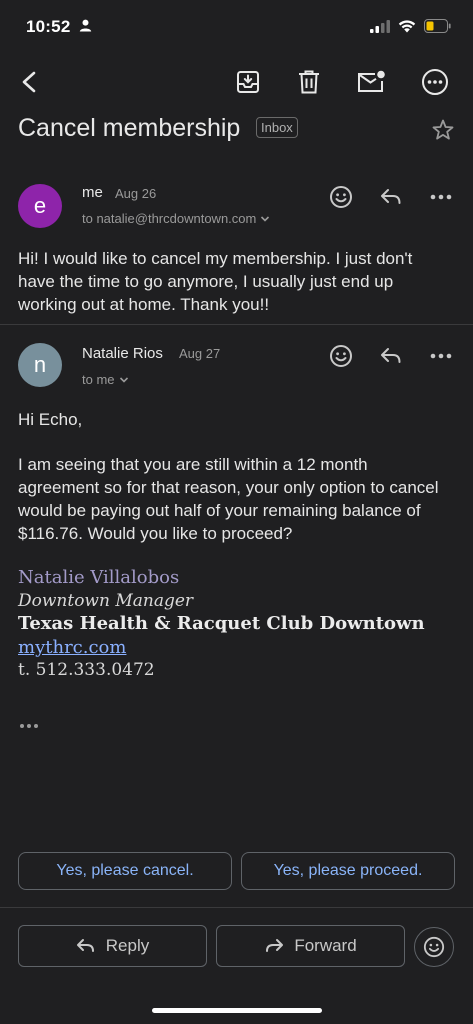 The image size is (473, 1024). What do you see at coordinates (86, 670) in the screenshot?
I see `signature-phone: t. 512.333.0472` at bounding box center [86, 670].